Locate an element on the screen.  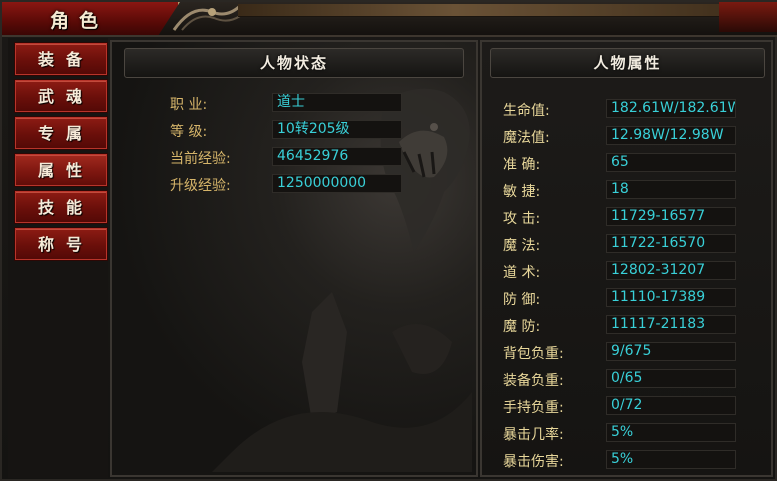
value-mp: 12.98W/12.98W is located at coordinates (671, 135).